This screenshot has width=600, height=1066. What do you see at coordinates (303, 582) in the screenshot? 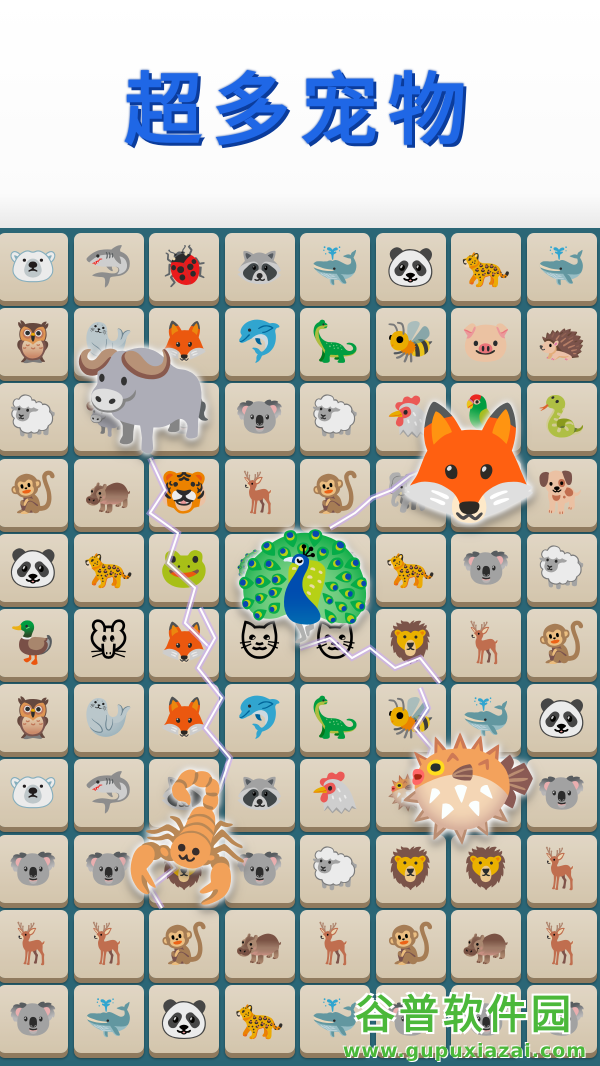
I see `peacock-icon: 🦚` at bounding box center [303, 582].